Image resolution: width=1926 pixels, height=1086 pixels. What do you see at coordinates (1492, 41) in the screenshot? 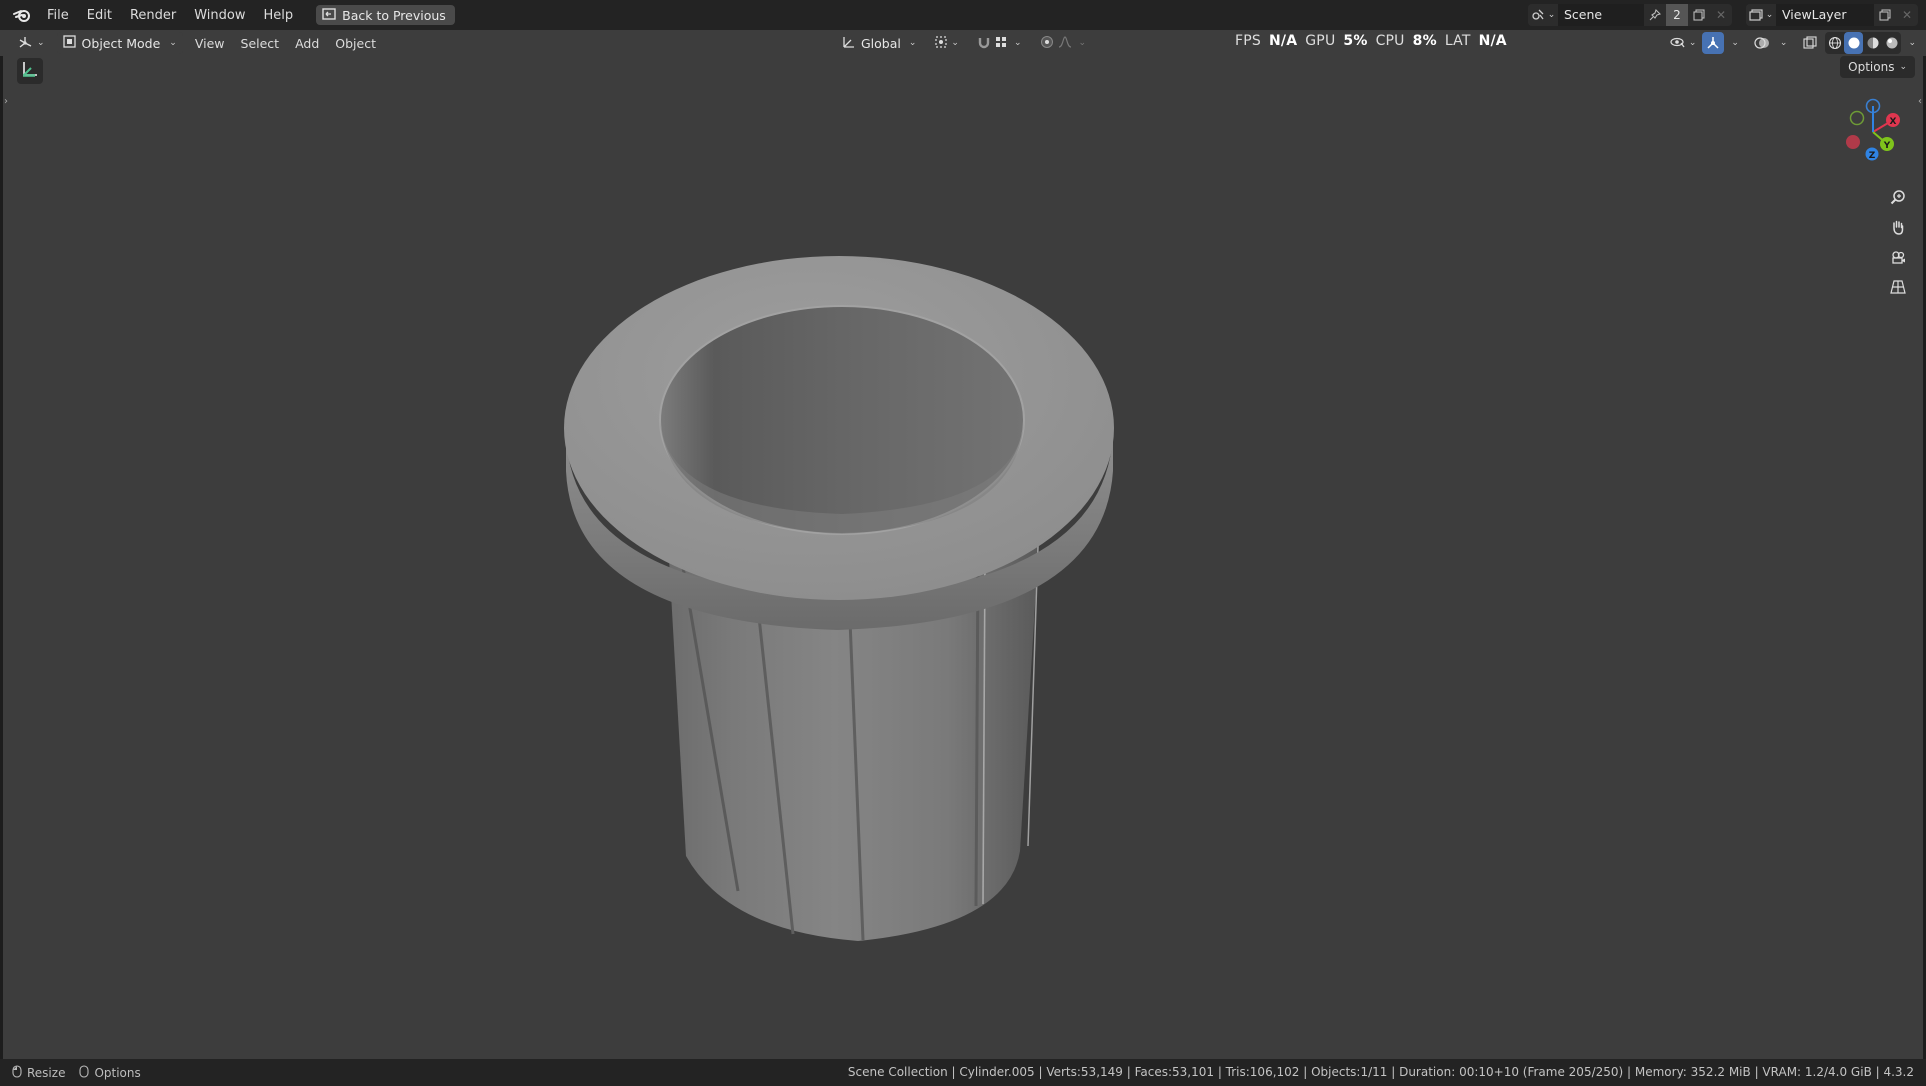
I see `lat-value: N/A` at bounding box center [1492, 41].